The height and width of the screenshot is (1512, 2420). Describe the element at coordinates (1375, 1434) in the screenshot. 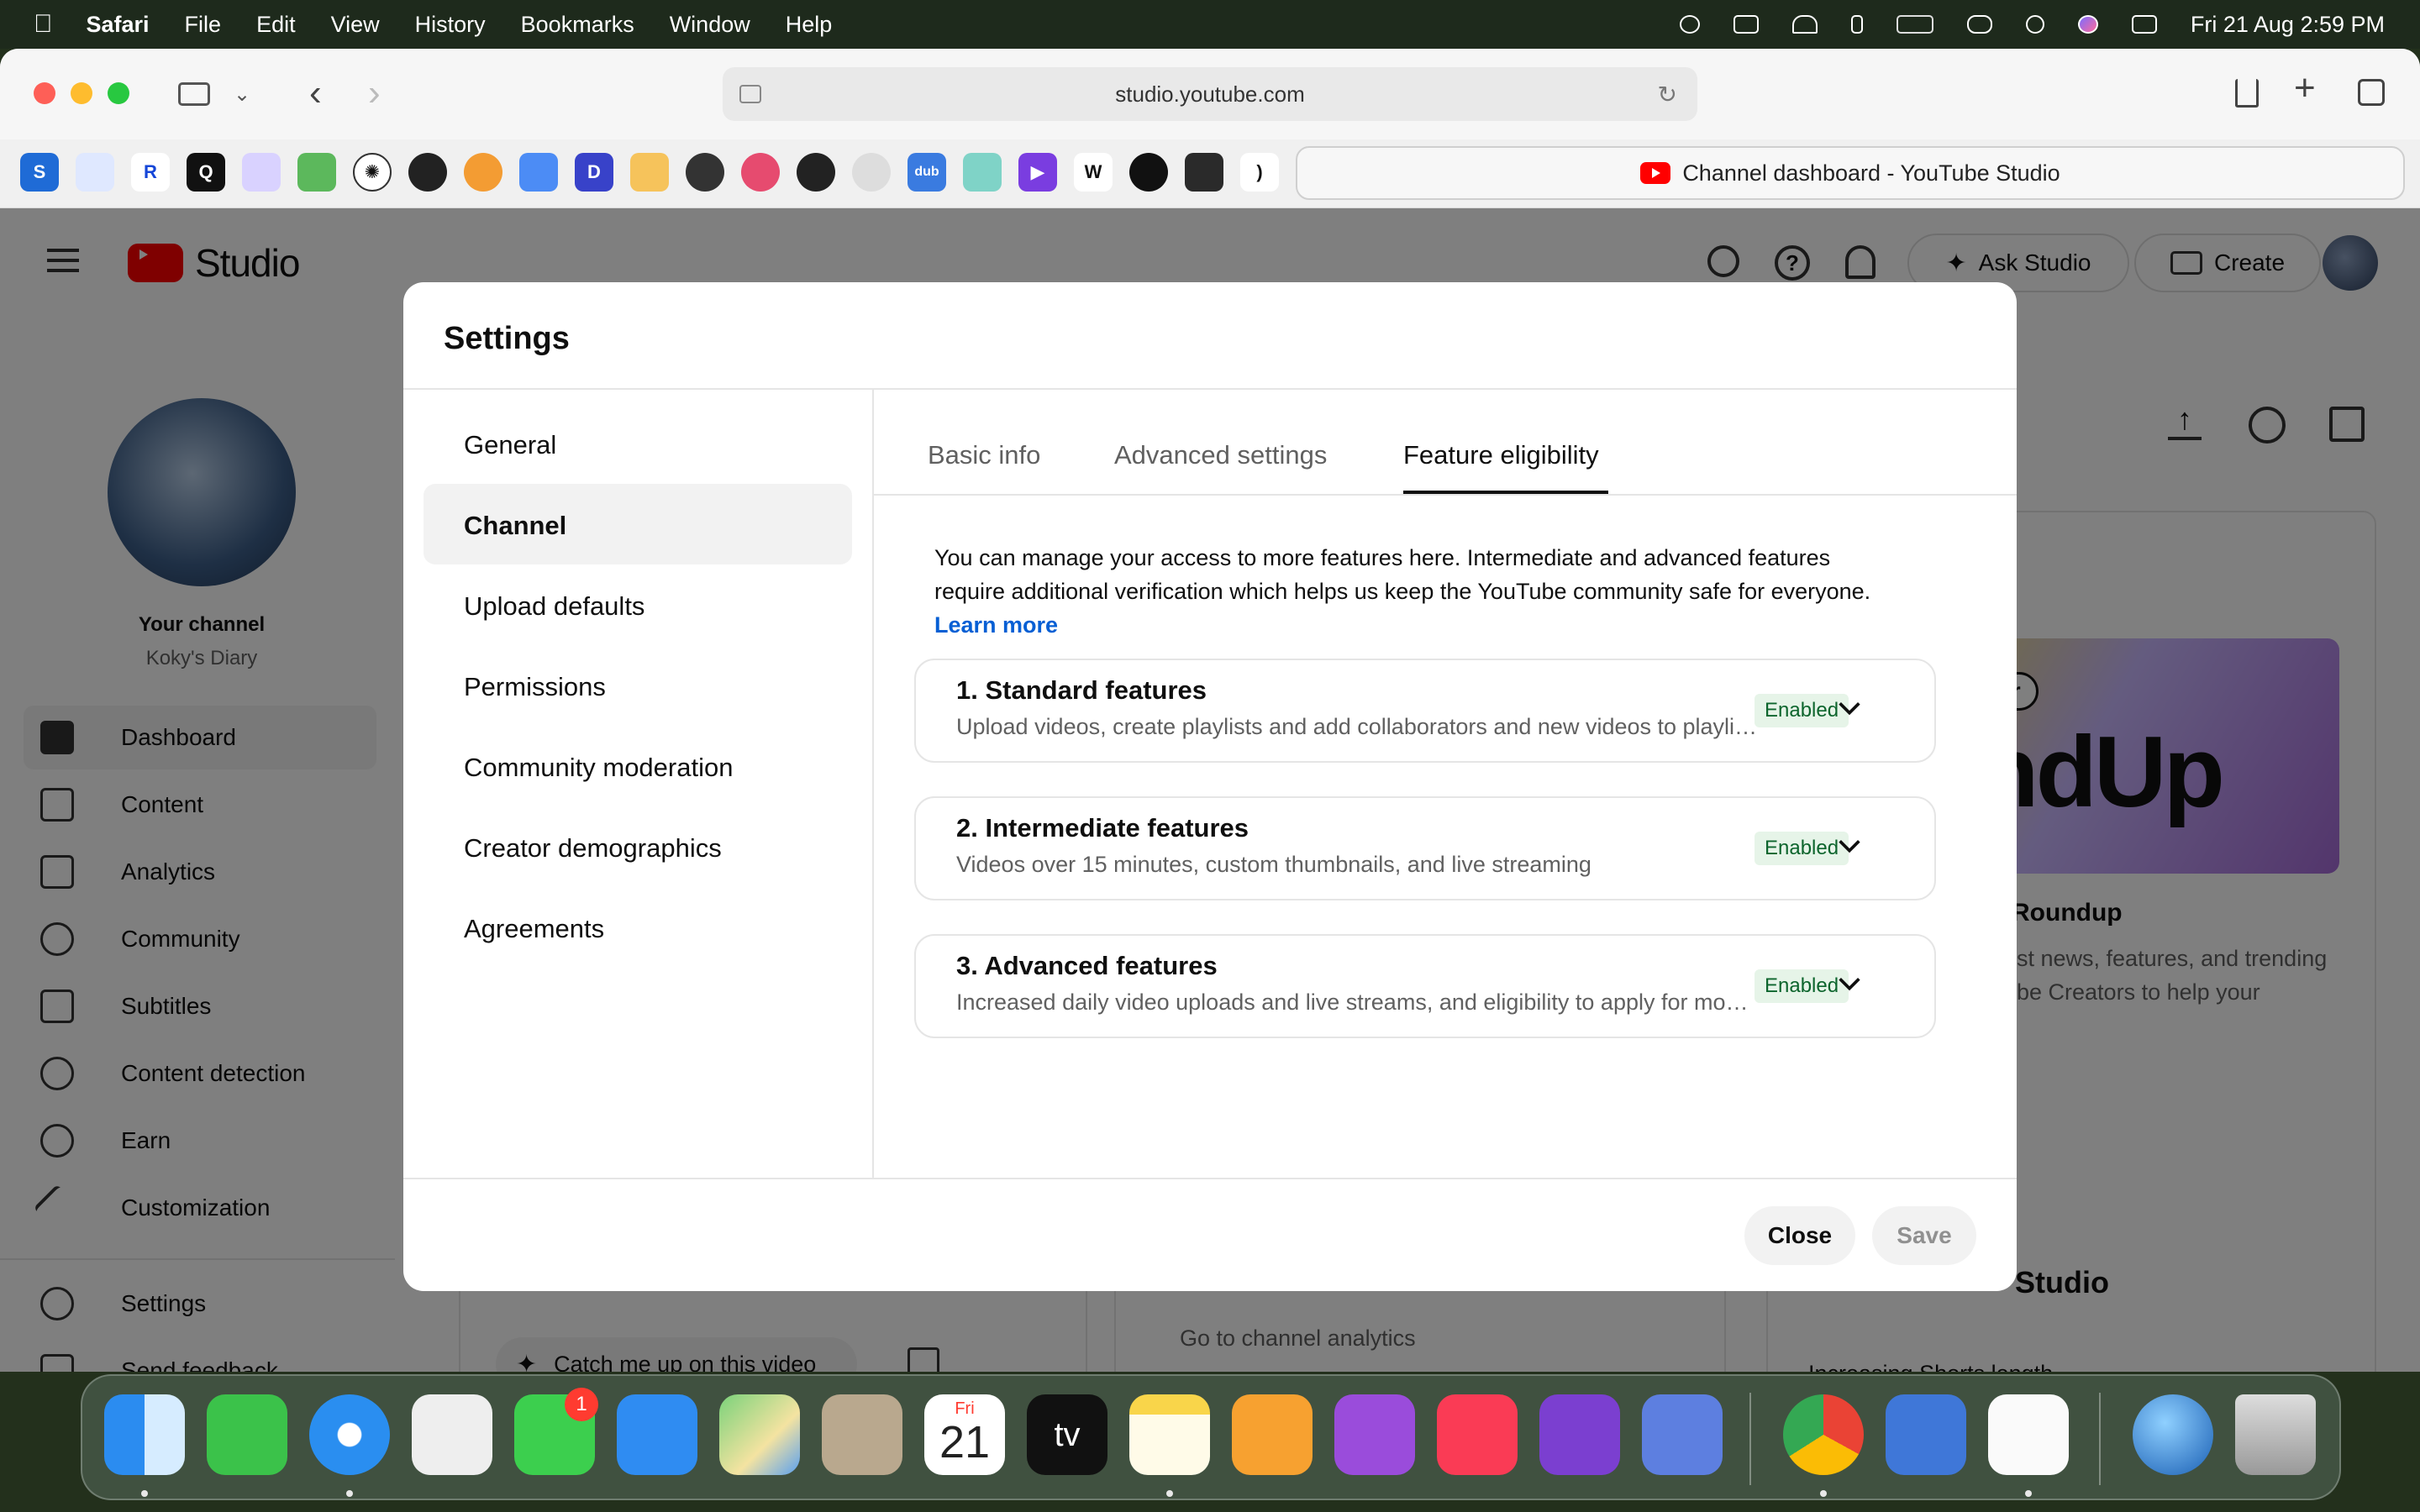

I see `podcasts-icon` at that location.